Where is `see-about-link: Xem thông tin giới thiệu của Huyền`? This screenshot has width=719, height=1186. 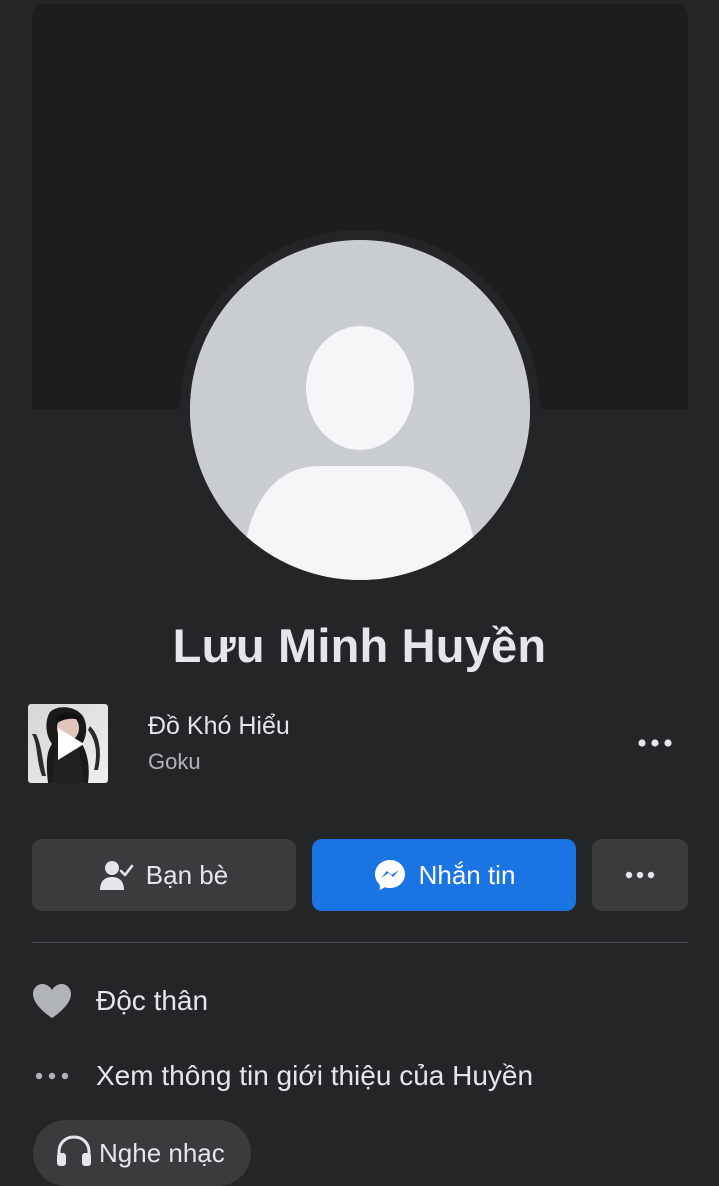
see-about-link: Xem thông tin giới thiệu của Huyền is located at coordinates (314, 1076).